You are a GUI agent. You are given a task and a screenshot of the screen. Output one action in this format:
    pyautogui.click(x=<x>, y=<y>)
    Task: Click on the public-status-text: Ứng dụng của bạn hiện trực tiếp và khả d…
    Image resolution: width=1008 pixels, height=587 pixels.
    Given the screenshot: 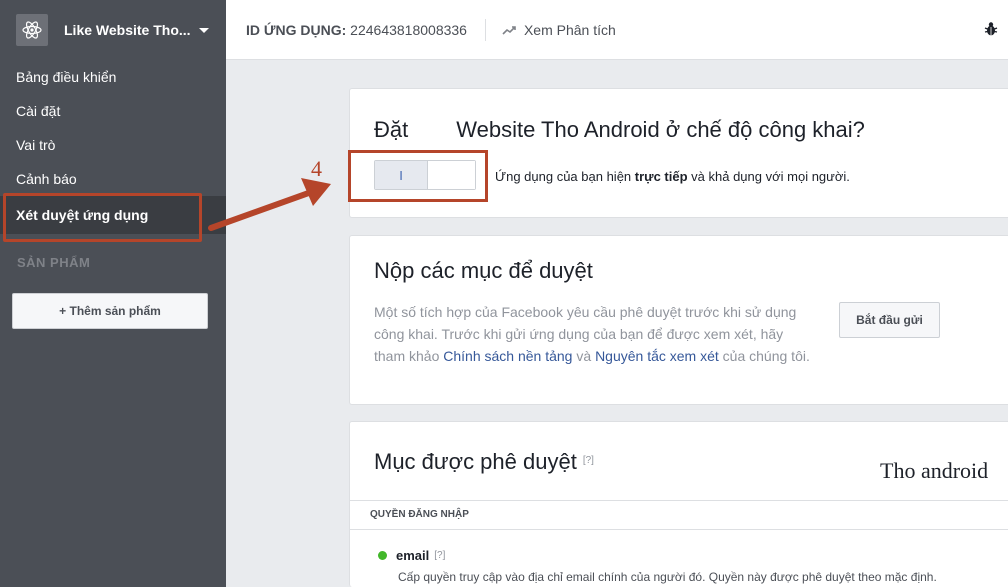 What is the action you would take?
    pyautogui.click(x=672, y=176)
    